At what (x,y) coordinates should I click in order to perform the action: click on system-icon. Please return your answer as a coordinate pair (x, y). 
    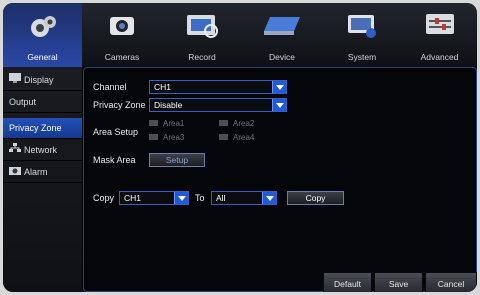
    Looking at the image, I should click on (362, 26).